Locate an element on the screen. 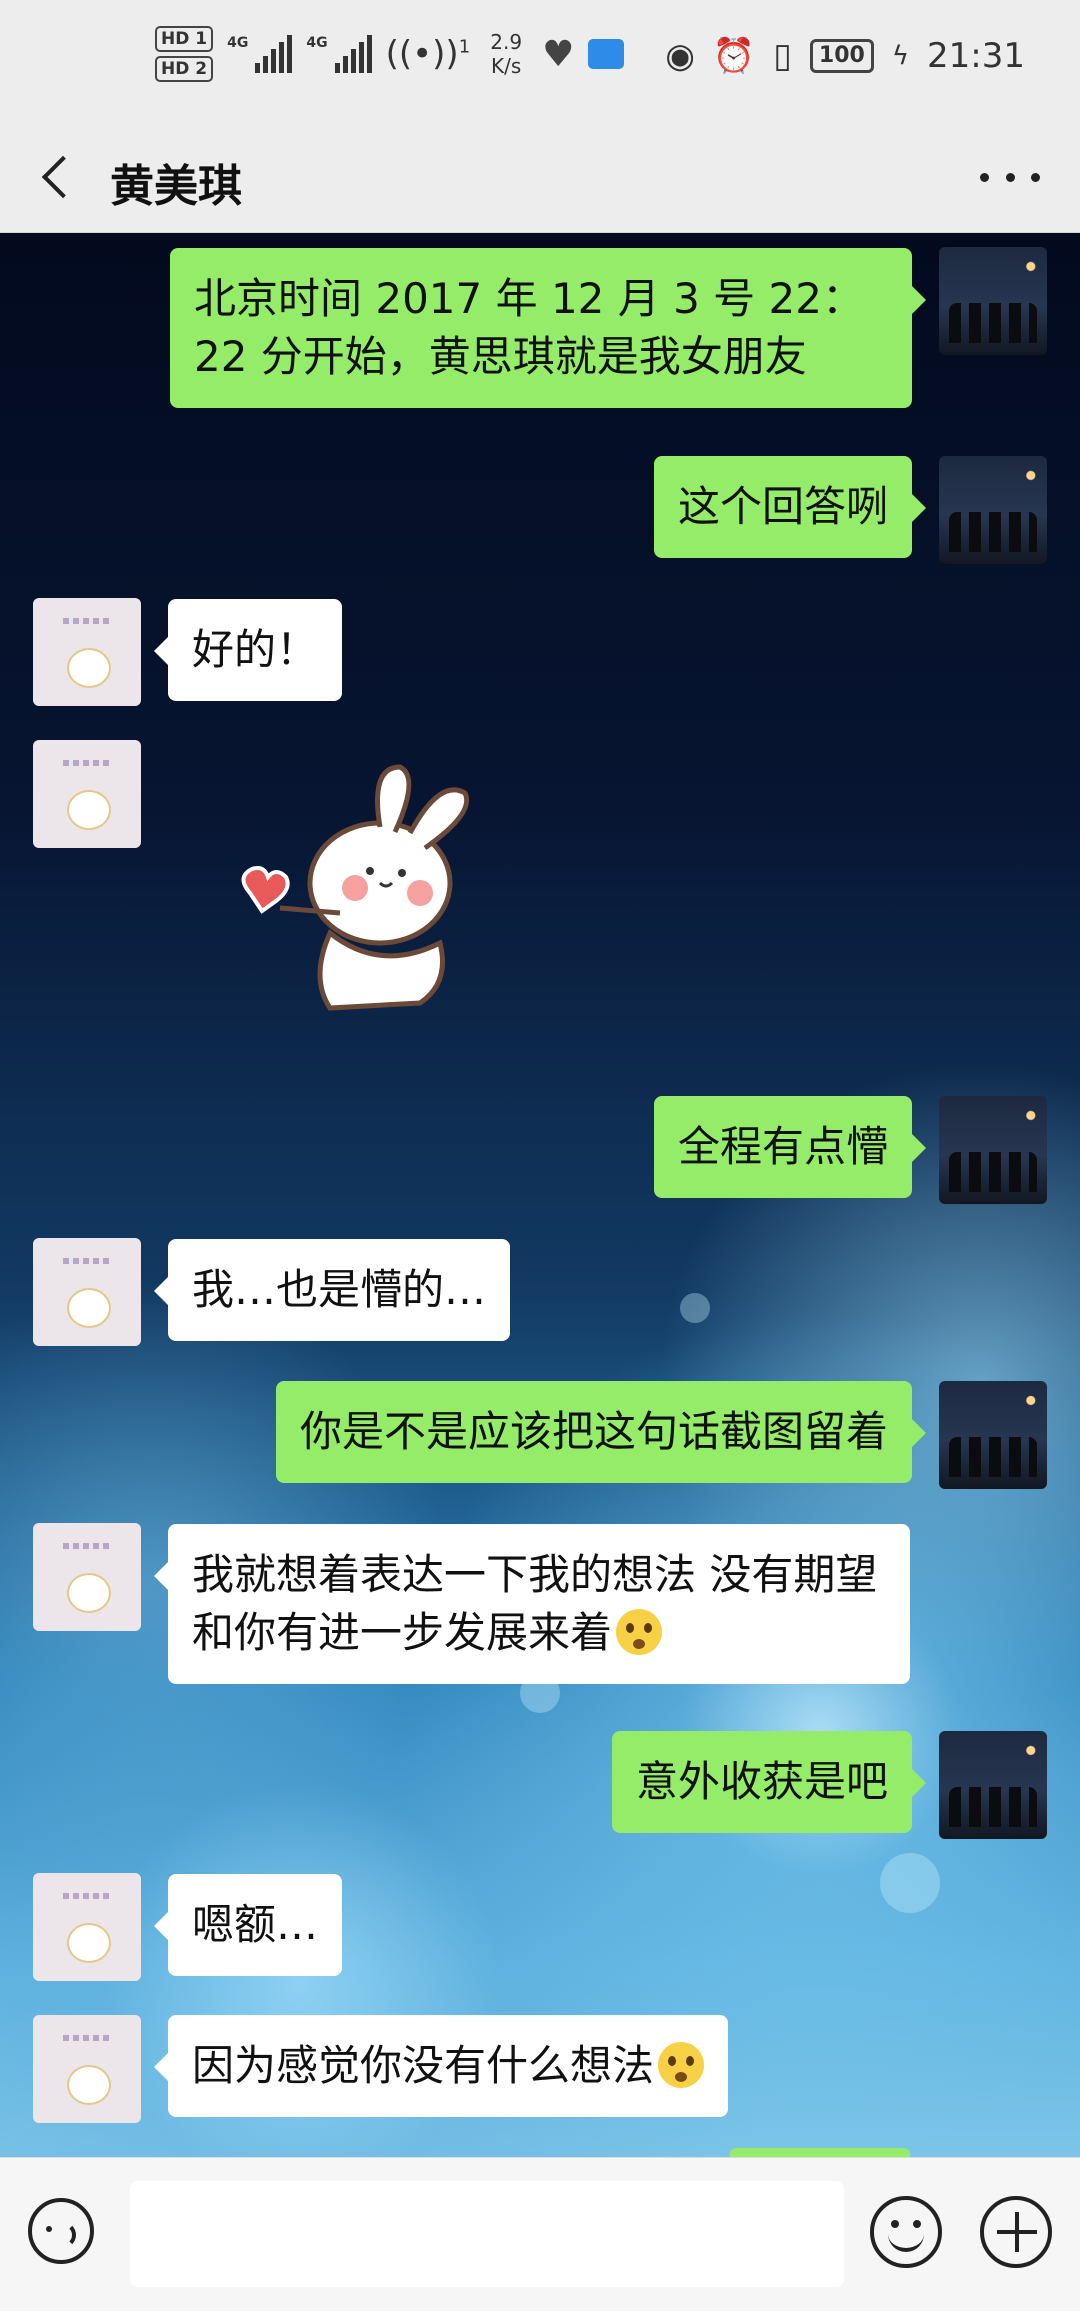 This screenshot has height=2311, width=1080. more-dots-icon is located at coordinates (1010, 177).